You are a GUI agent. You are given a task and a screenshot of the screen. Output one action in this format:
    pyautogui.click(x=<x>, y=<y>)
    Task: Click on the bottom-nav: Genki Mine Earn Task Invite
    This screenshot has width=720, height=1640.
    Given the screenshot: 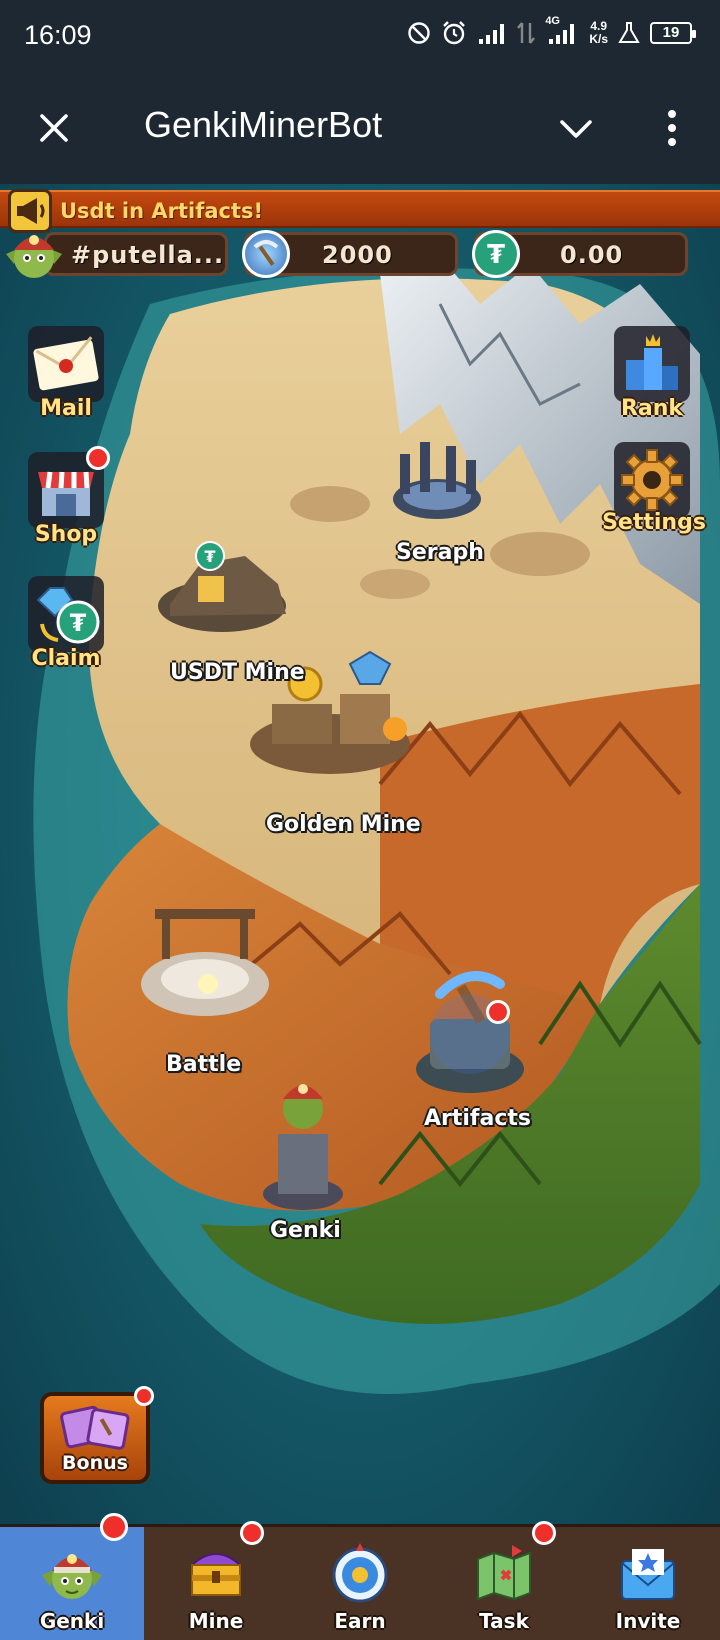 What is the action you would take?
    pyautogui.click(x=360, y=1576)
    